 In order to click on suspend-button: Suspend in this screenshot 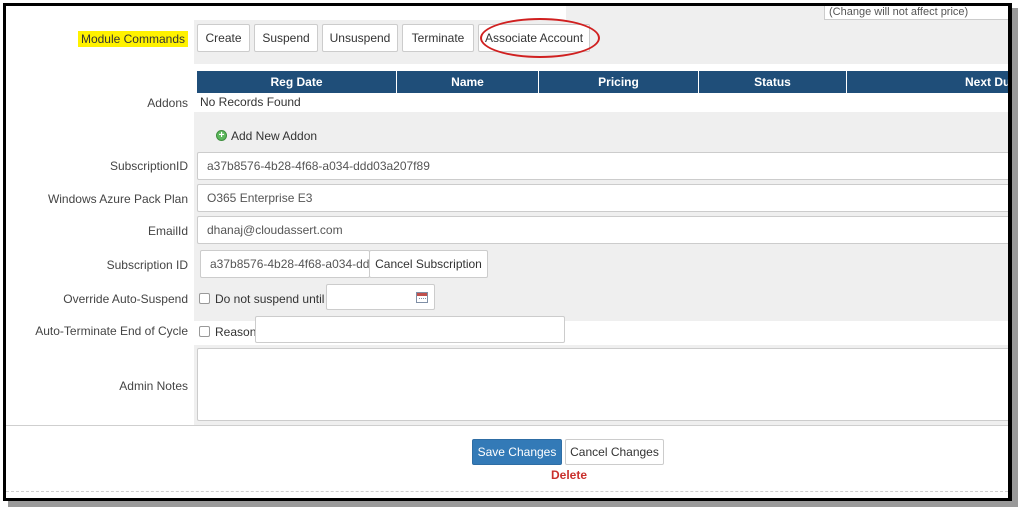, I will do `click(286, 38)`.